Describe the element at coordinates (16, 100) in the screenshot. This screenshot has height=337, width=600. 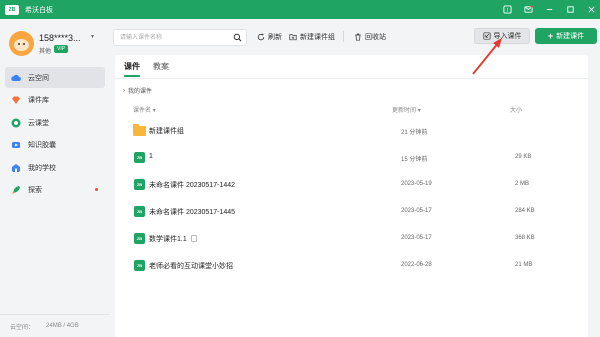
I see `diamond-icon` at that location.